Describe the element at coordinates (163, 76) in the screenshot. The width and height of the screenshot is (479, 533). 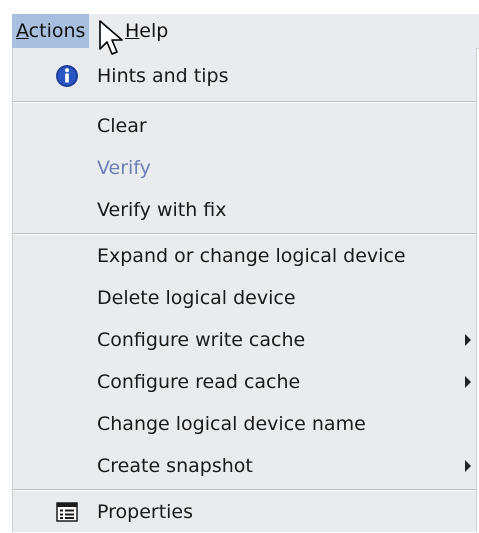
I see `menu-item-label: Hints and tips` at that location.